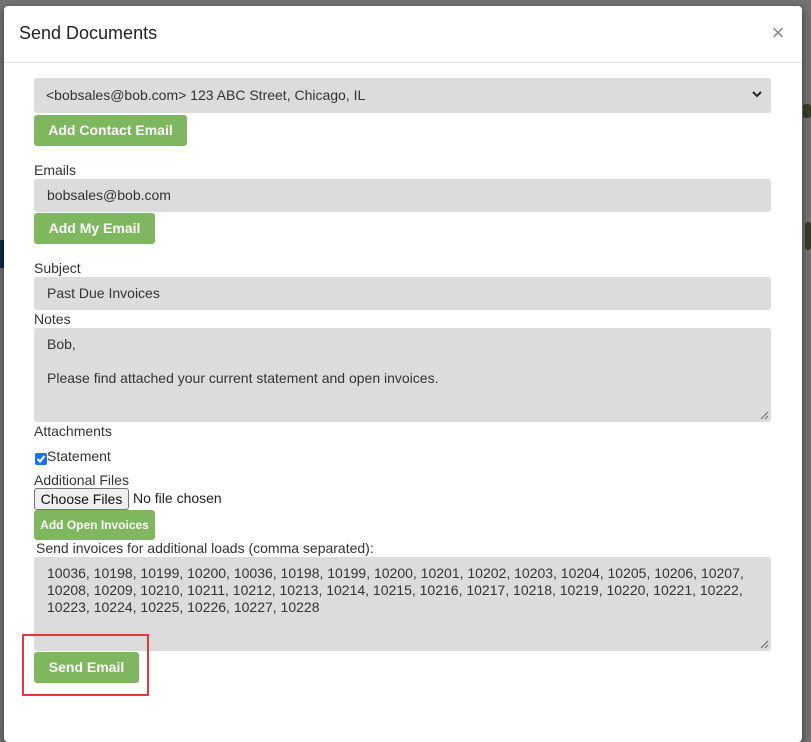  Describe the element at coordinates (81, 480) in the screenshot. I see `additional-files-label: Additional Files` at that location.